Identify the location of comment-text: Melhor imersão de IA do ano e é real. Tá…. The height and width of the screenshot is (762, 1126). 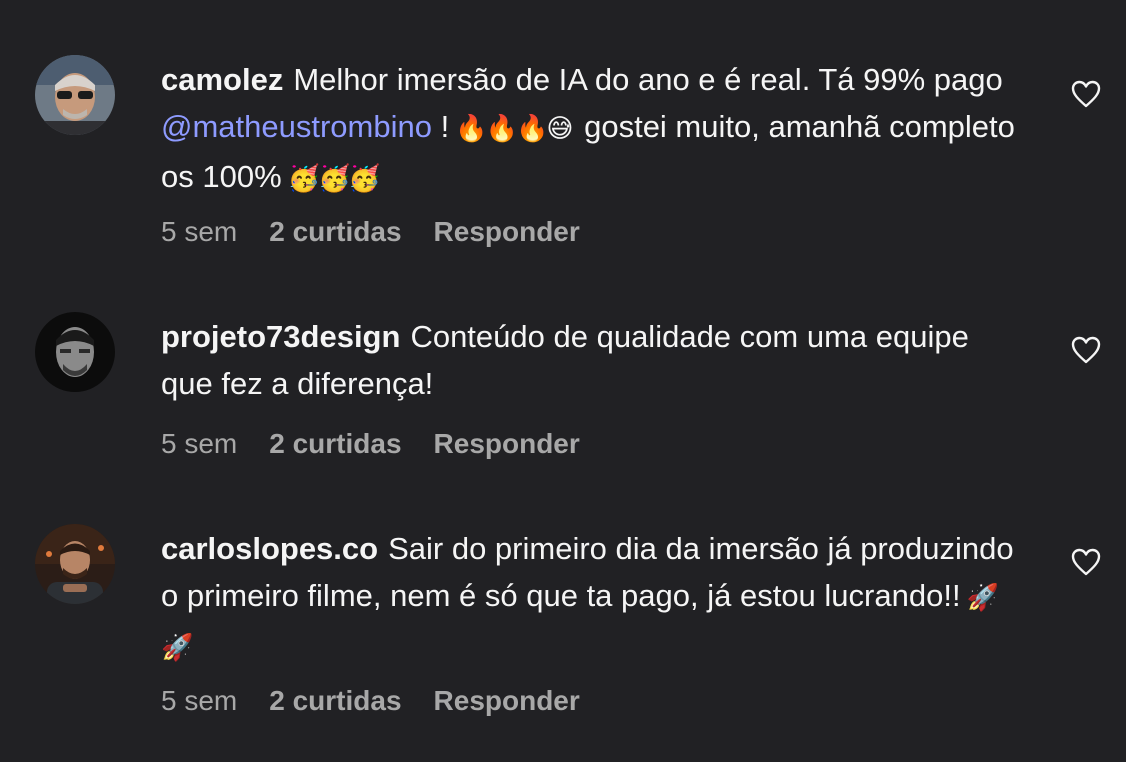
(648, 79).